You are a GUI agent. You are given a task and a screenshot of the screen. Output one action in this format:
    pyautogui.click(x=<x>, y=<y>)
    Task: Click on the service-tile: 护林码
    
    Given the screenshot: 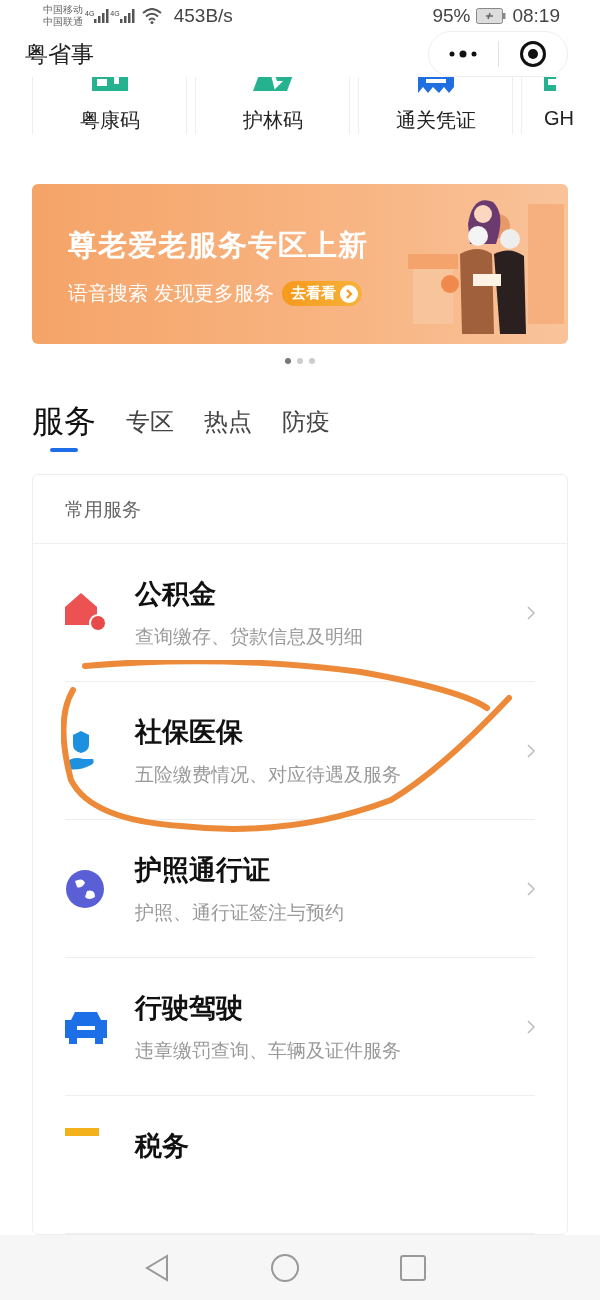 What is the action you would take?
    pyautogui.click(x=272, y=105)
    